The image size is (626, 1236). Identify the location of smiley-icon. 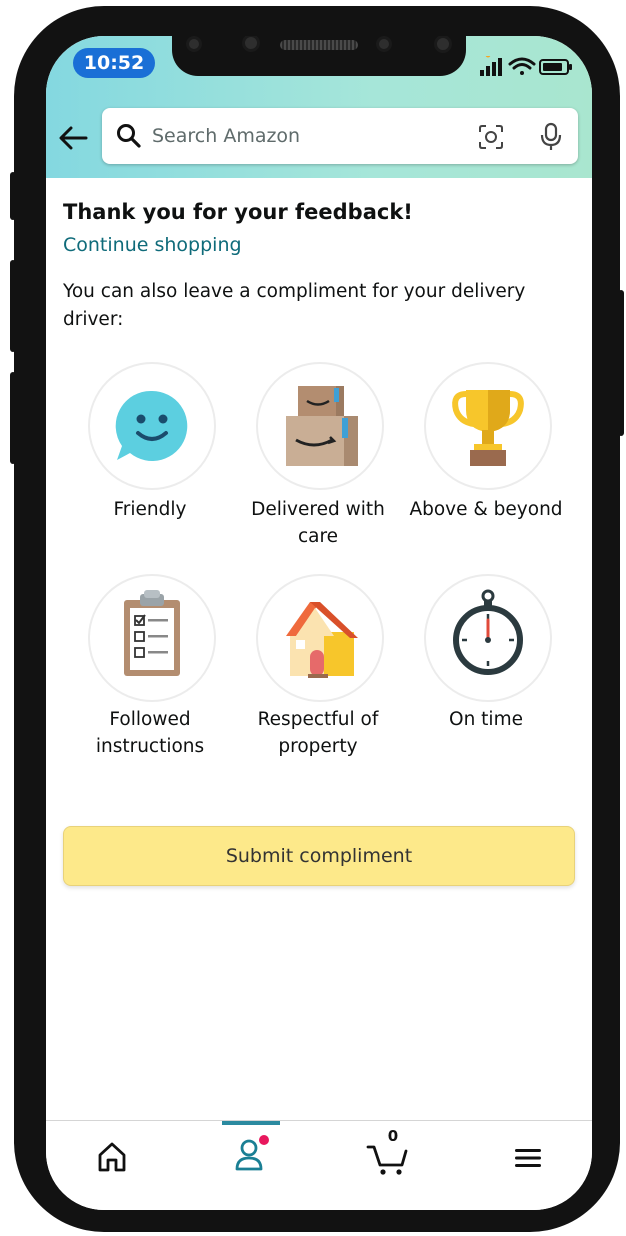
(151, 425).